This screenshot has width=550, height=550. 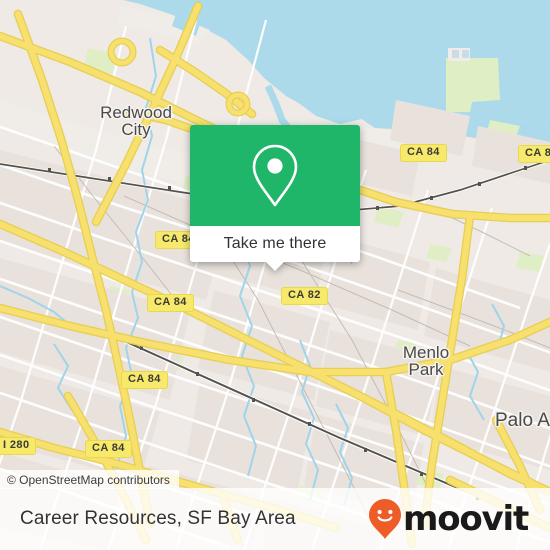 I want to click on map-pin-icon, so click(x=275, y=175).